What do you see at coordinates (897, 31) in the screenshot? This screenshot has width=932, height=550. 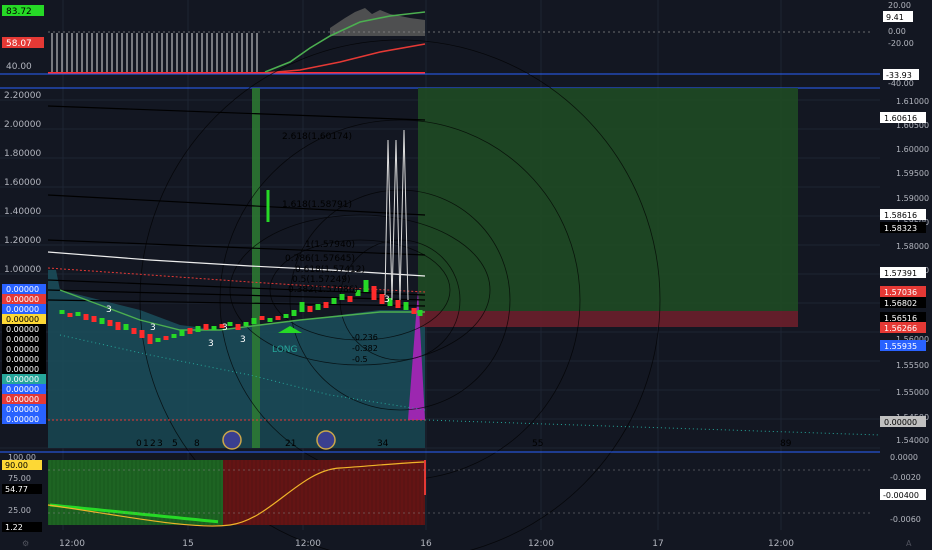 I see `axis-tick-label: 0.00` at bounding box center [897, 31].